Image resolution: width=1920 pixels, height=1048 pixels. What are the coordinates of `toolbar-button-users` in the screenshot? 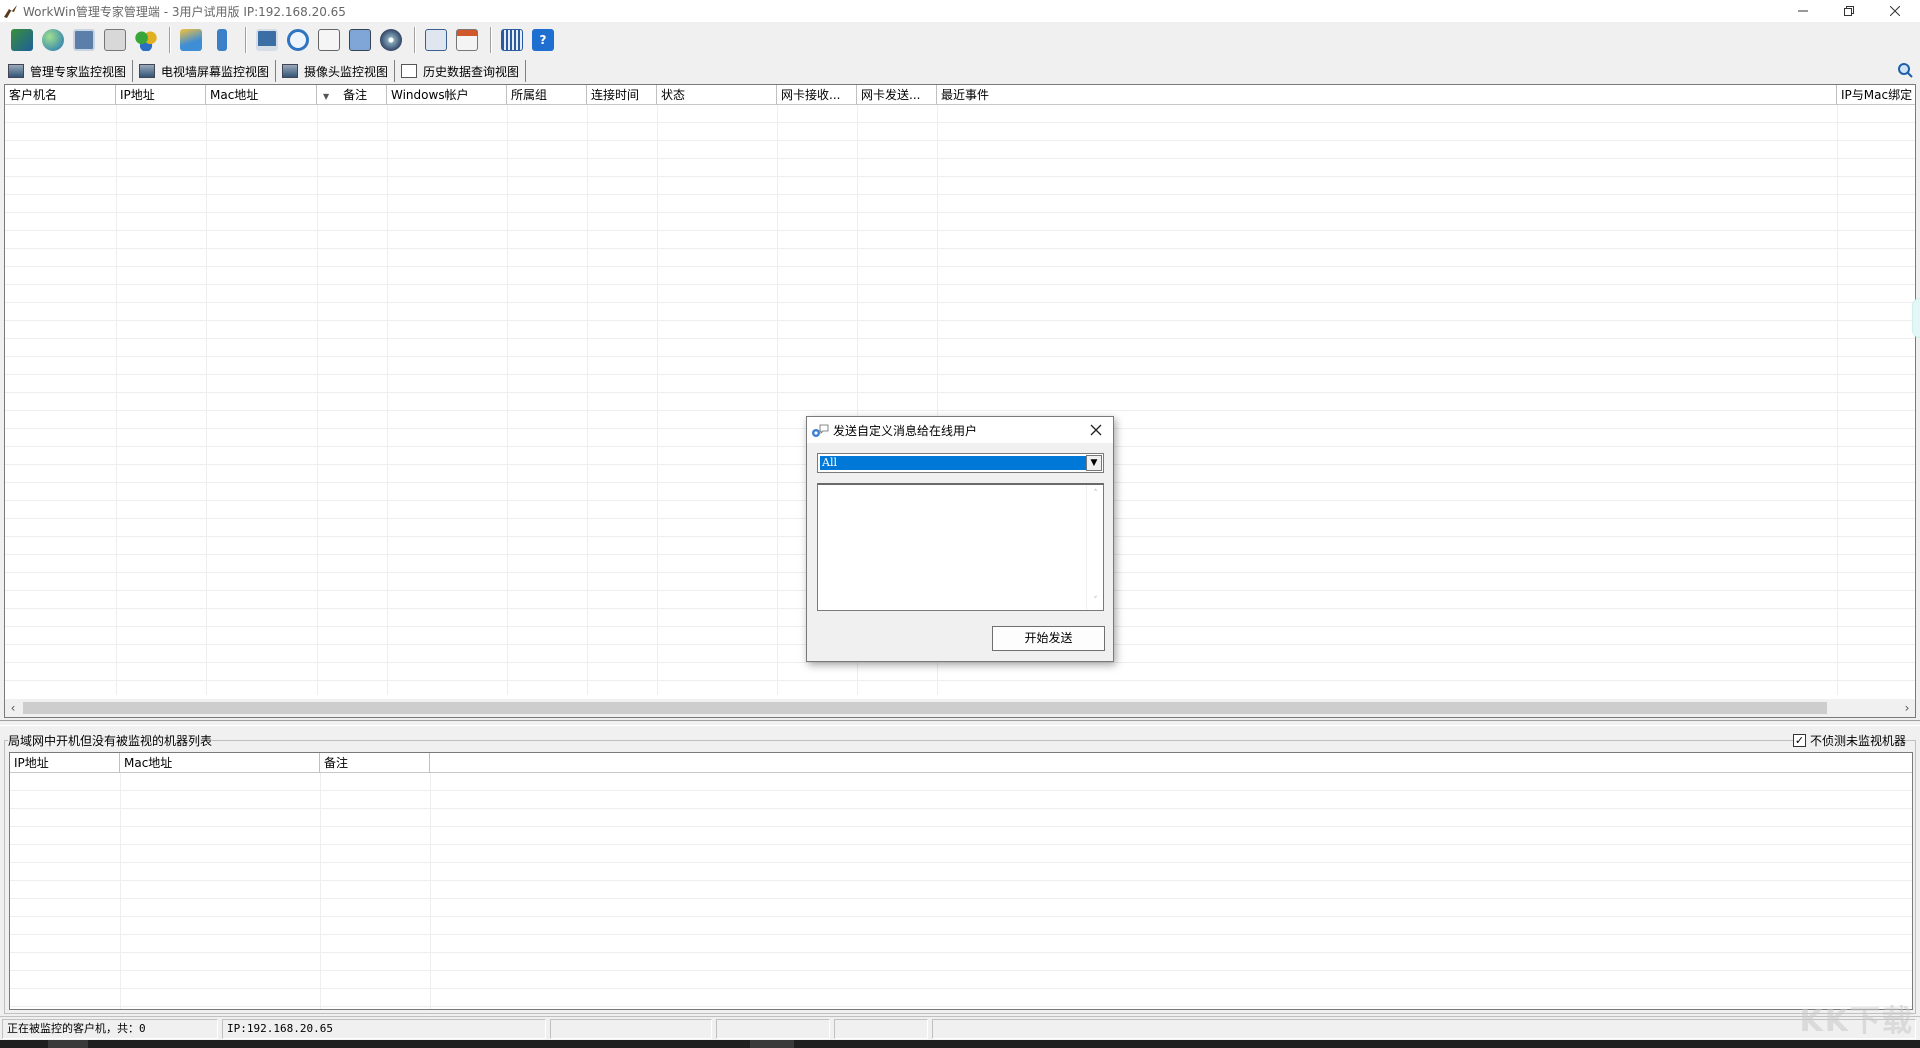 It's located at (146, 40).